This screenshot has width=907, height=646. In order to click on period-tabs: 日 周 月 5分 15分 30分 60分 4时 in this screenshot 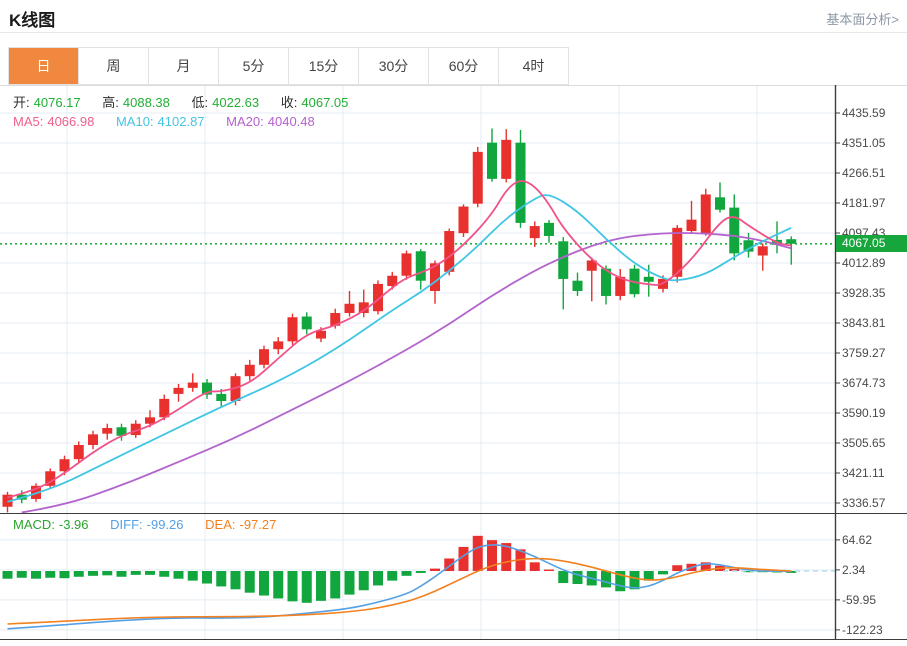, I will do `click(288, 66)`.